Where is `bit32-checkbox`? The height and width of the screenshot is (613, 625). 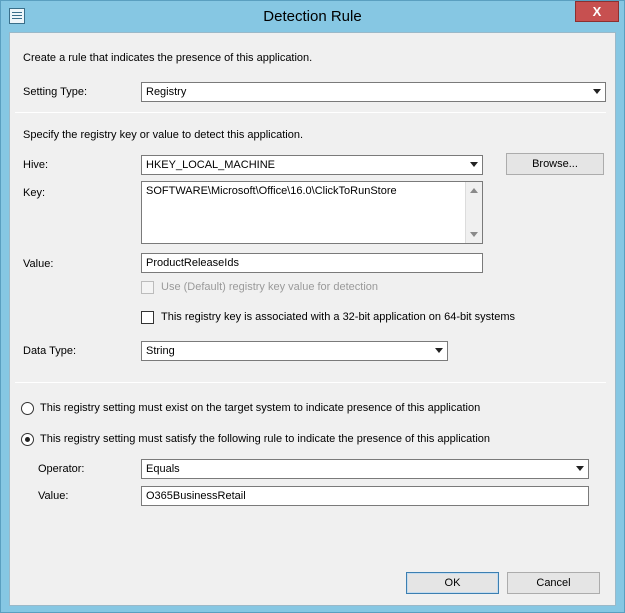
bit32-checkbox is located at coordinates (147, 317).